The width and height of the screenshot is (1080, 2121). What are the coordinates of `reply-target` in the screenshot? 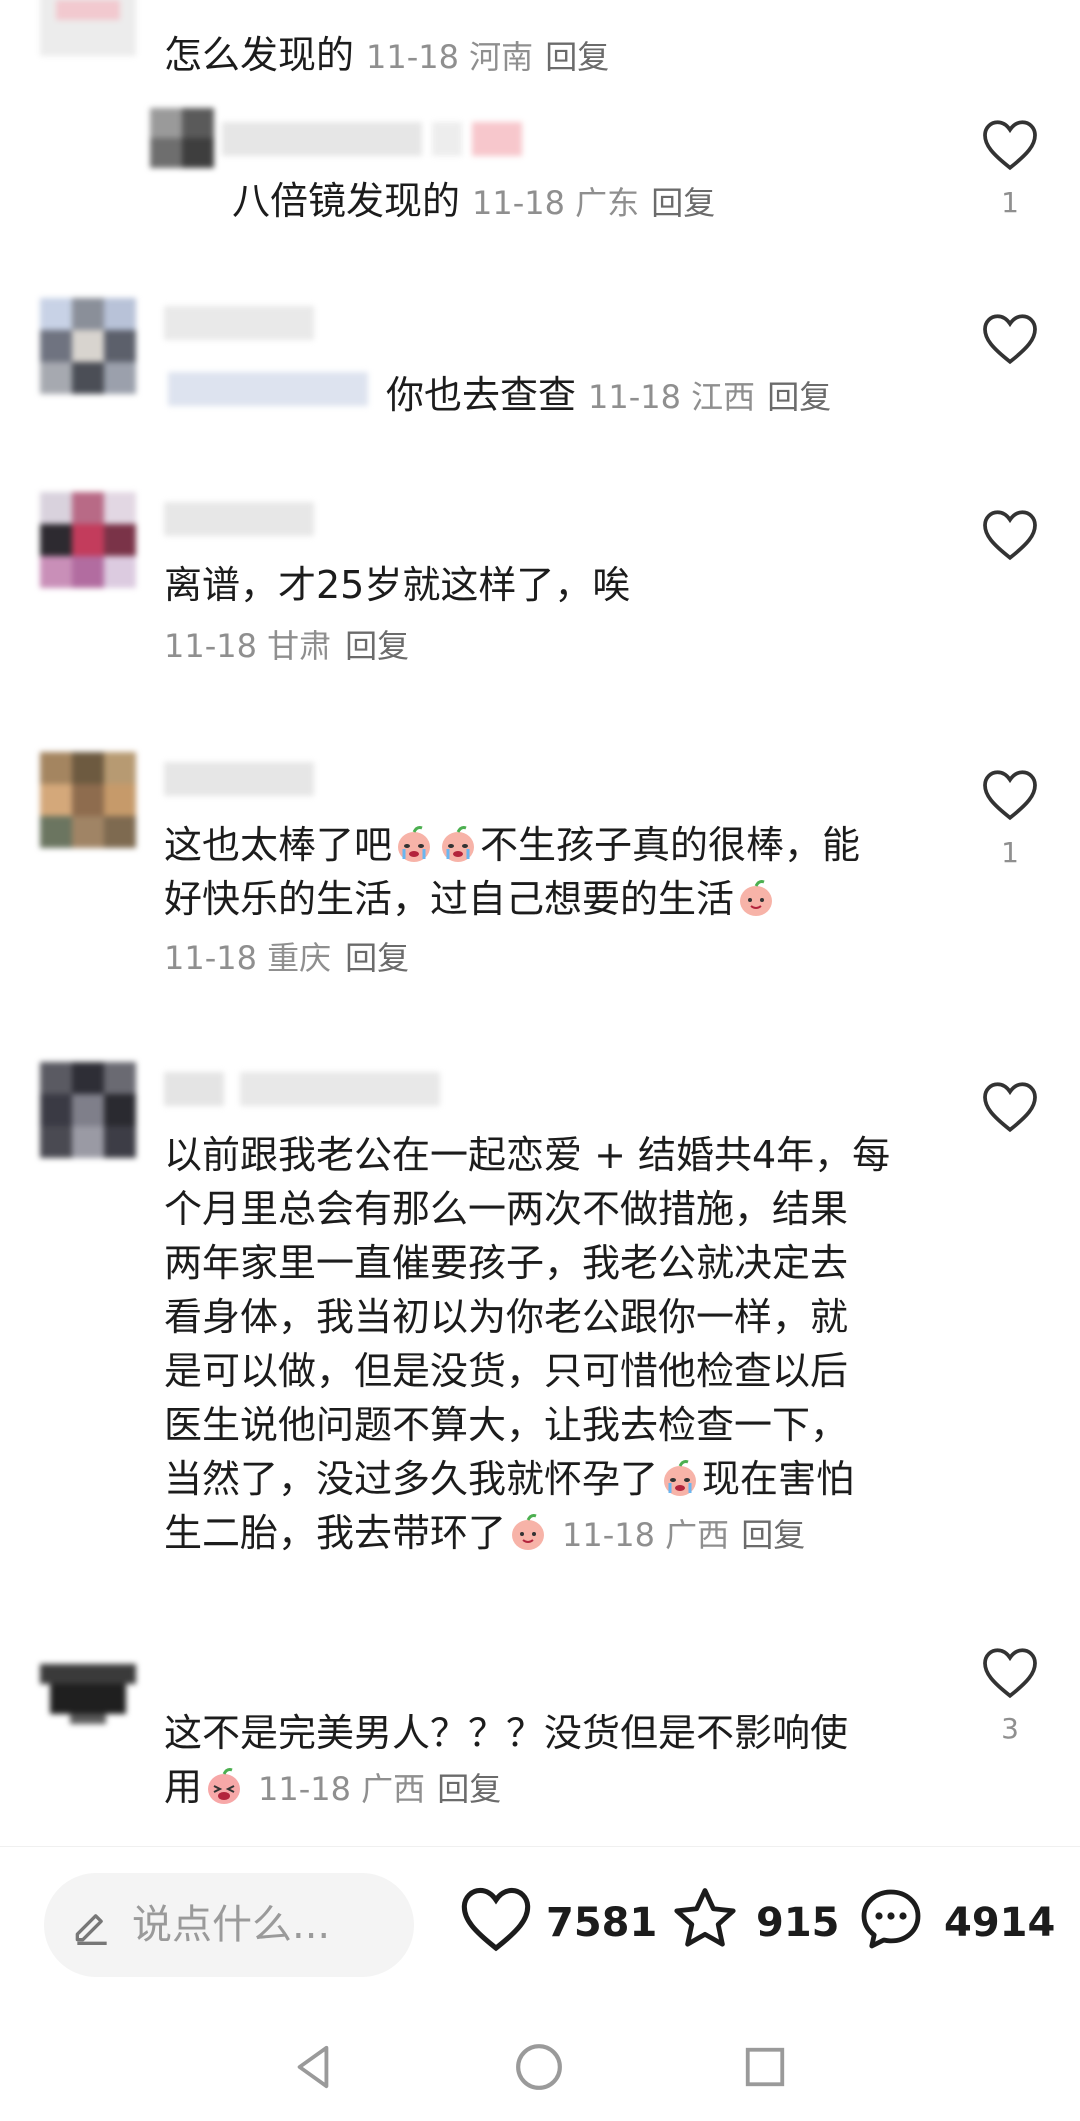 It's located at (268, 389).